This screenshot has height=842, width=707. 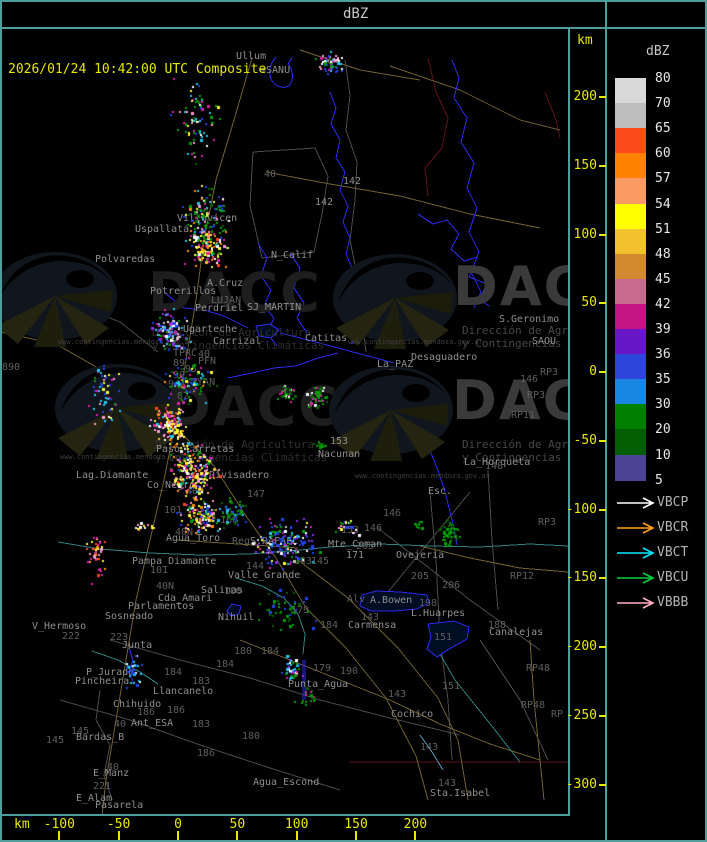 What do you see at coordinates (544, 341) in the screenshot?
I see `map-label: SAOU` at bounding box center [544, 341].